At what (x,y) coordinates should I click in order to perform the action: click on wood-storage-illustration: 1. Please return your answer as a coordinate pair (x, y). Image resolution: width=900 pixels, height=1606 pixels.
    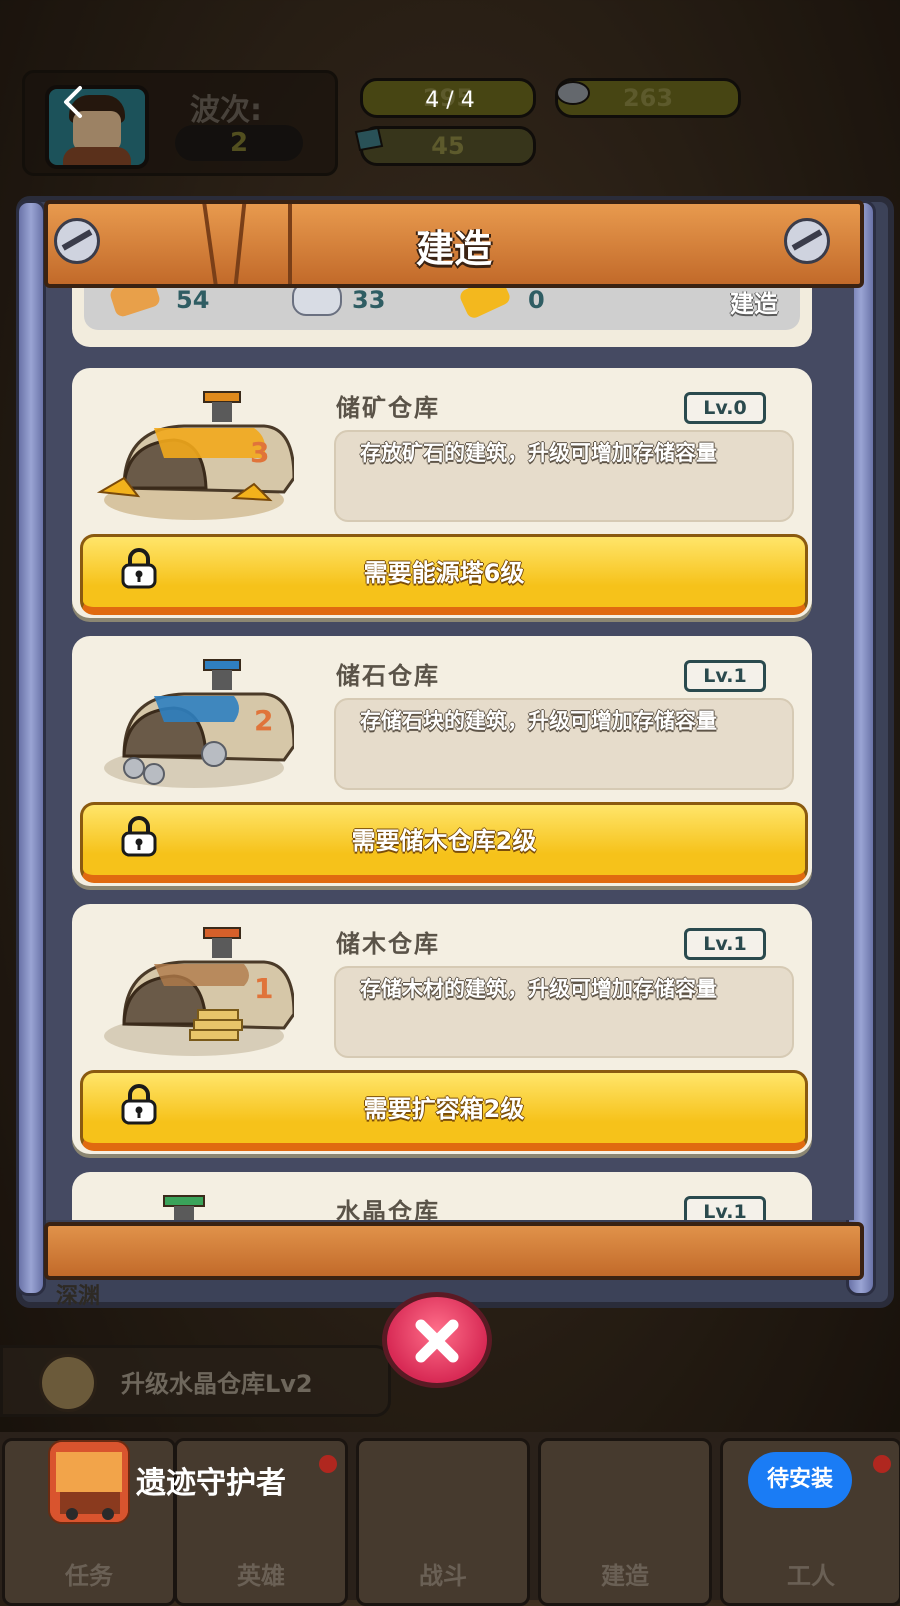
    Looking at the image, I should click on (199, 991).